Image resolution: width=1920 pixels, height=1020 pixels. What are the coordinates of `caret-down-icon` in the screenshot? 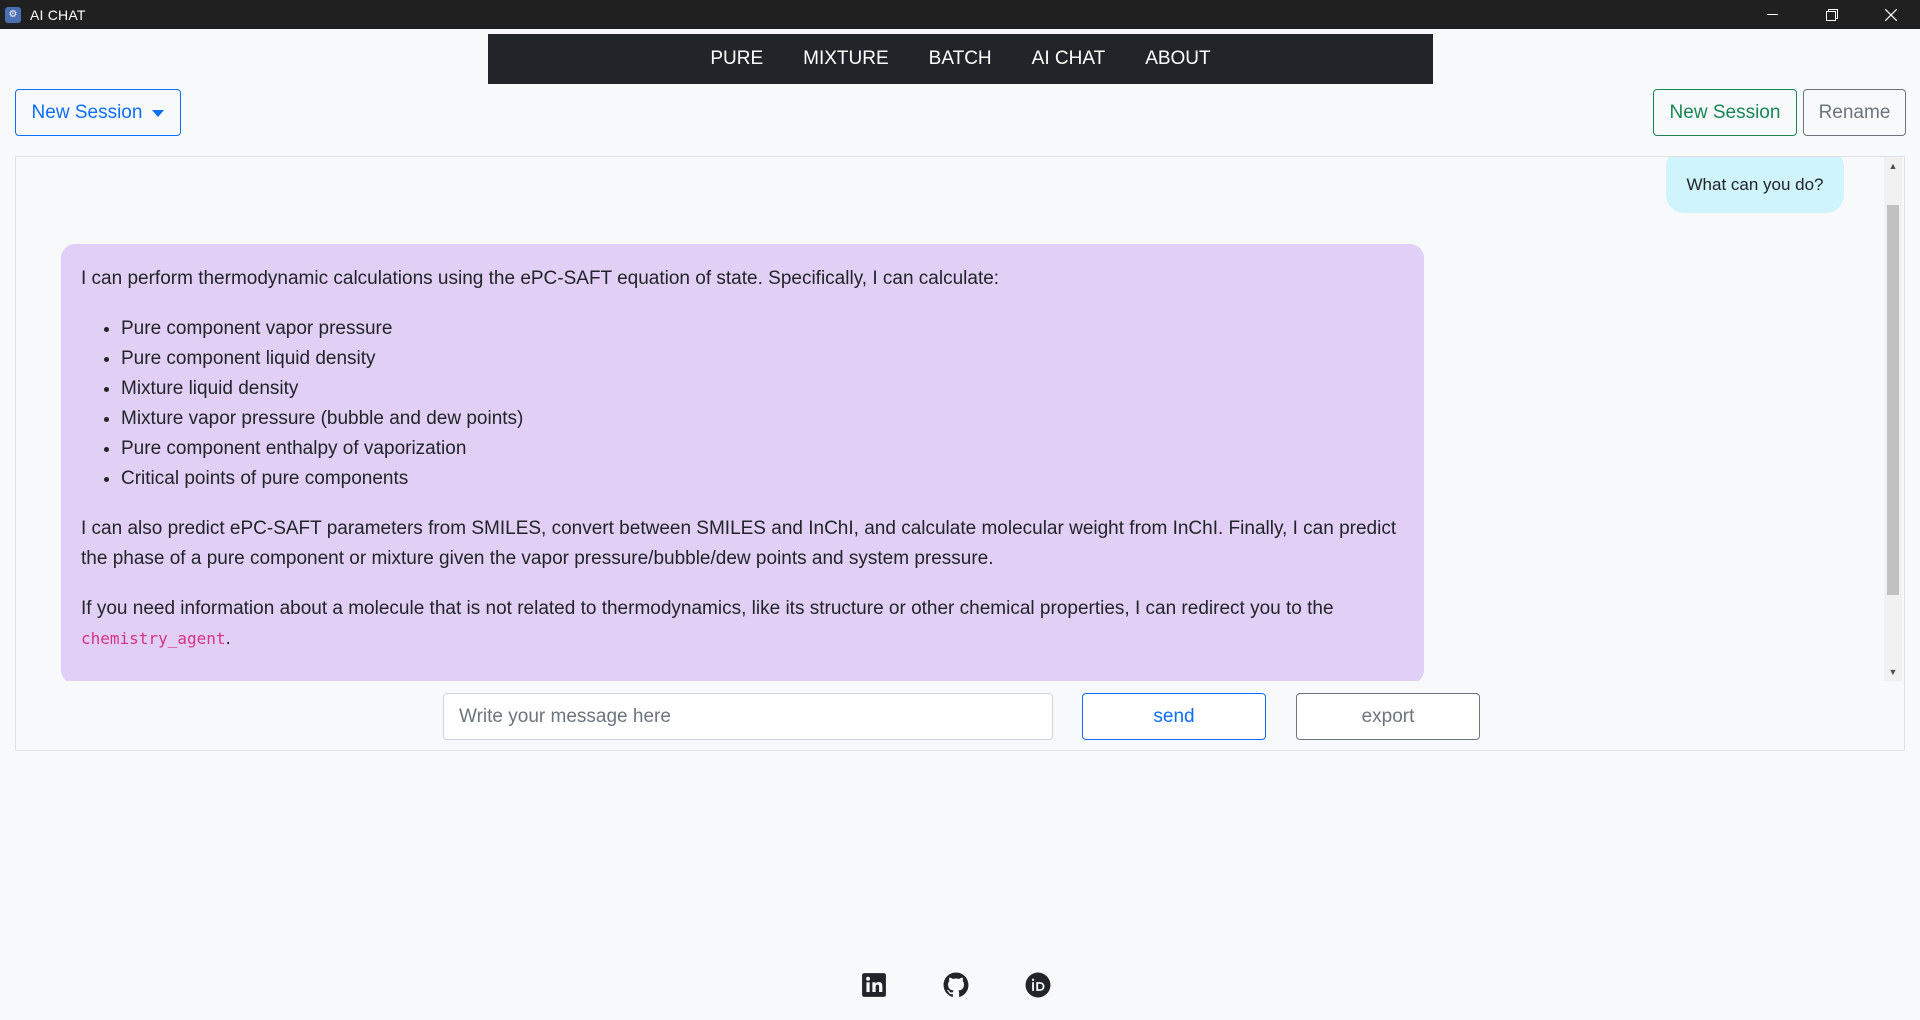 It's located at (158, 113).